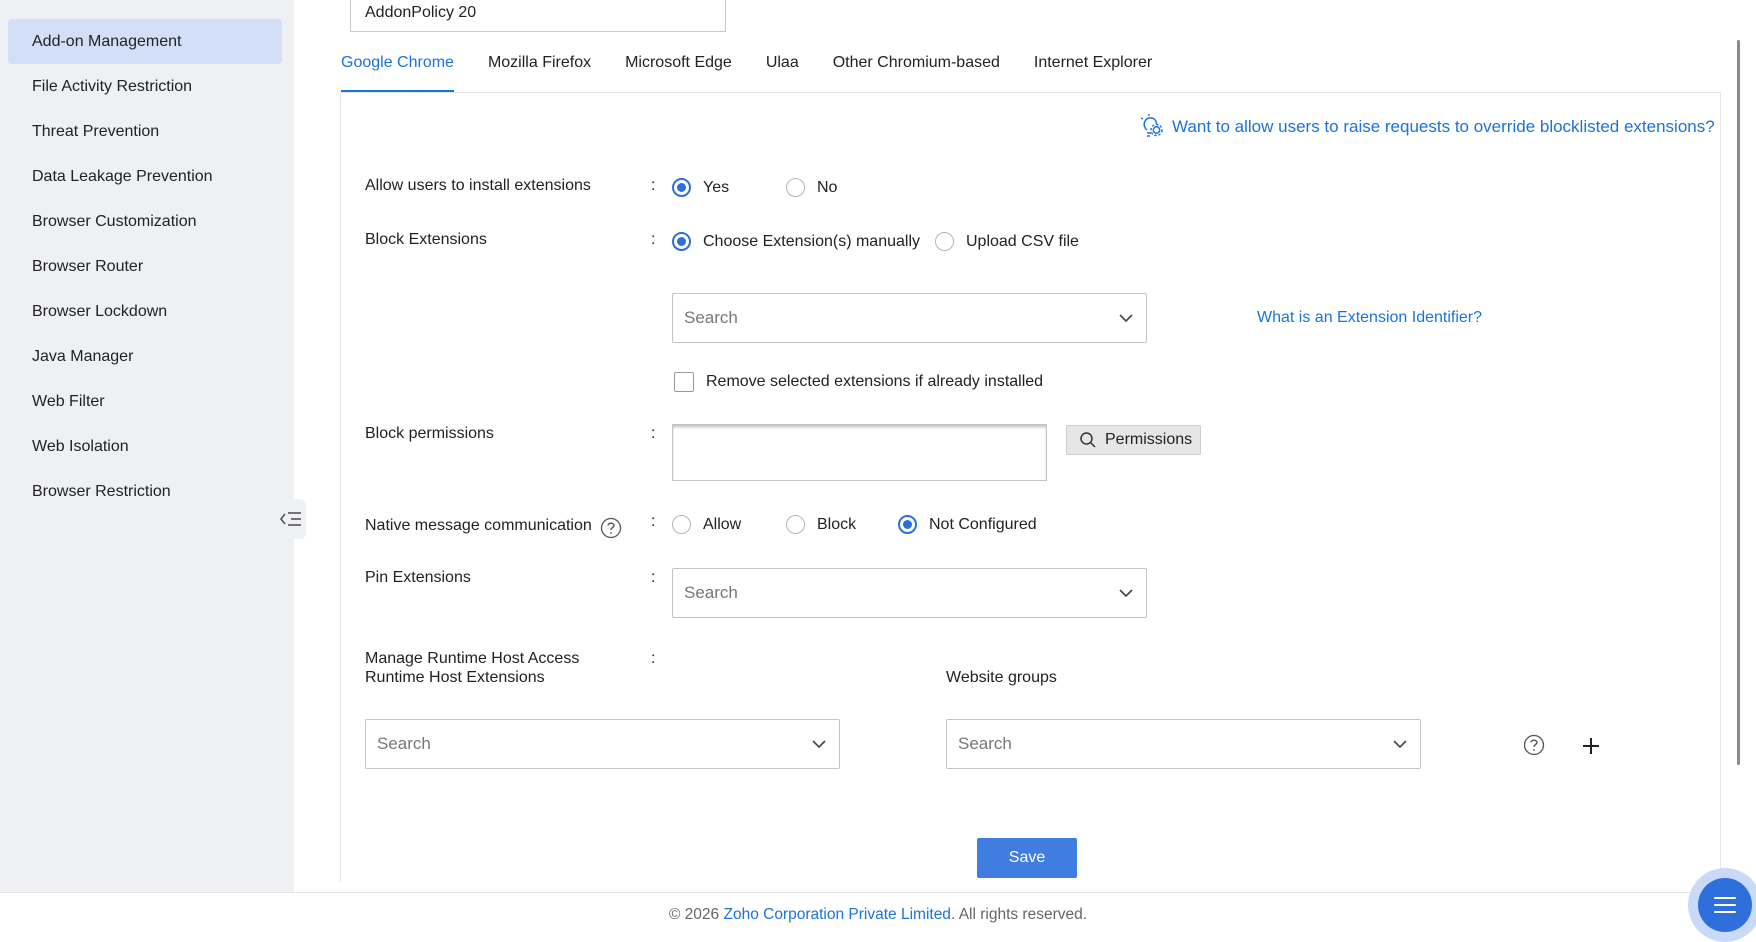 Image resolution: width=1756 pixels, height=942 pixels. Describe the element at coordinates (1151, 125) in the screenshot. I see `lightbulb-gear-icon` at that location.